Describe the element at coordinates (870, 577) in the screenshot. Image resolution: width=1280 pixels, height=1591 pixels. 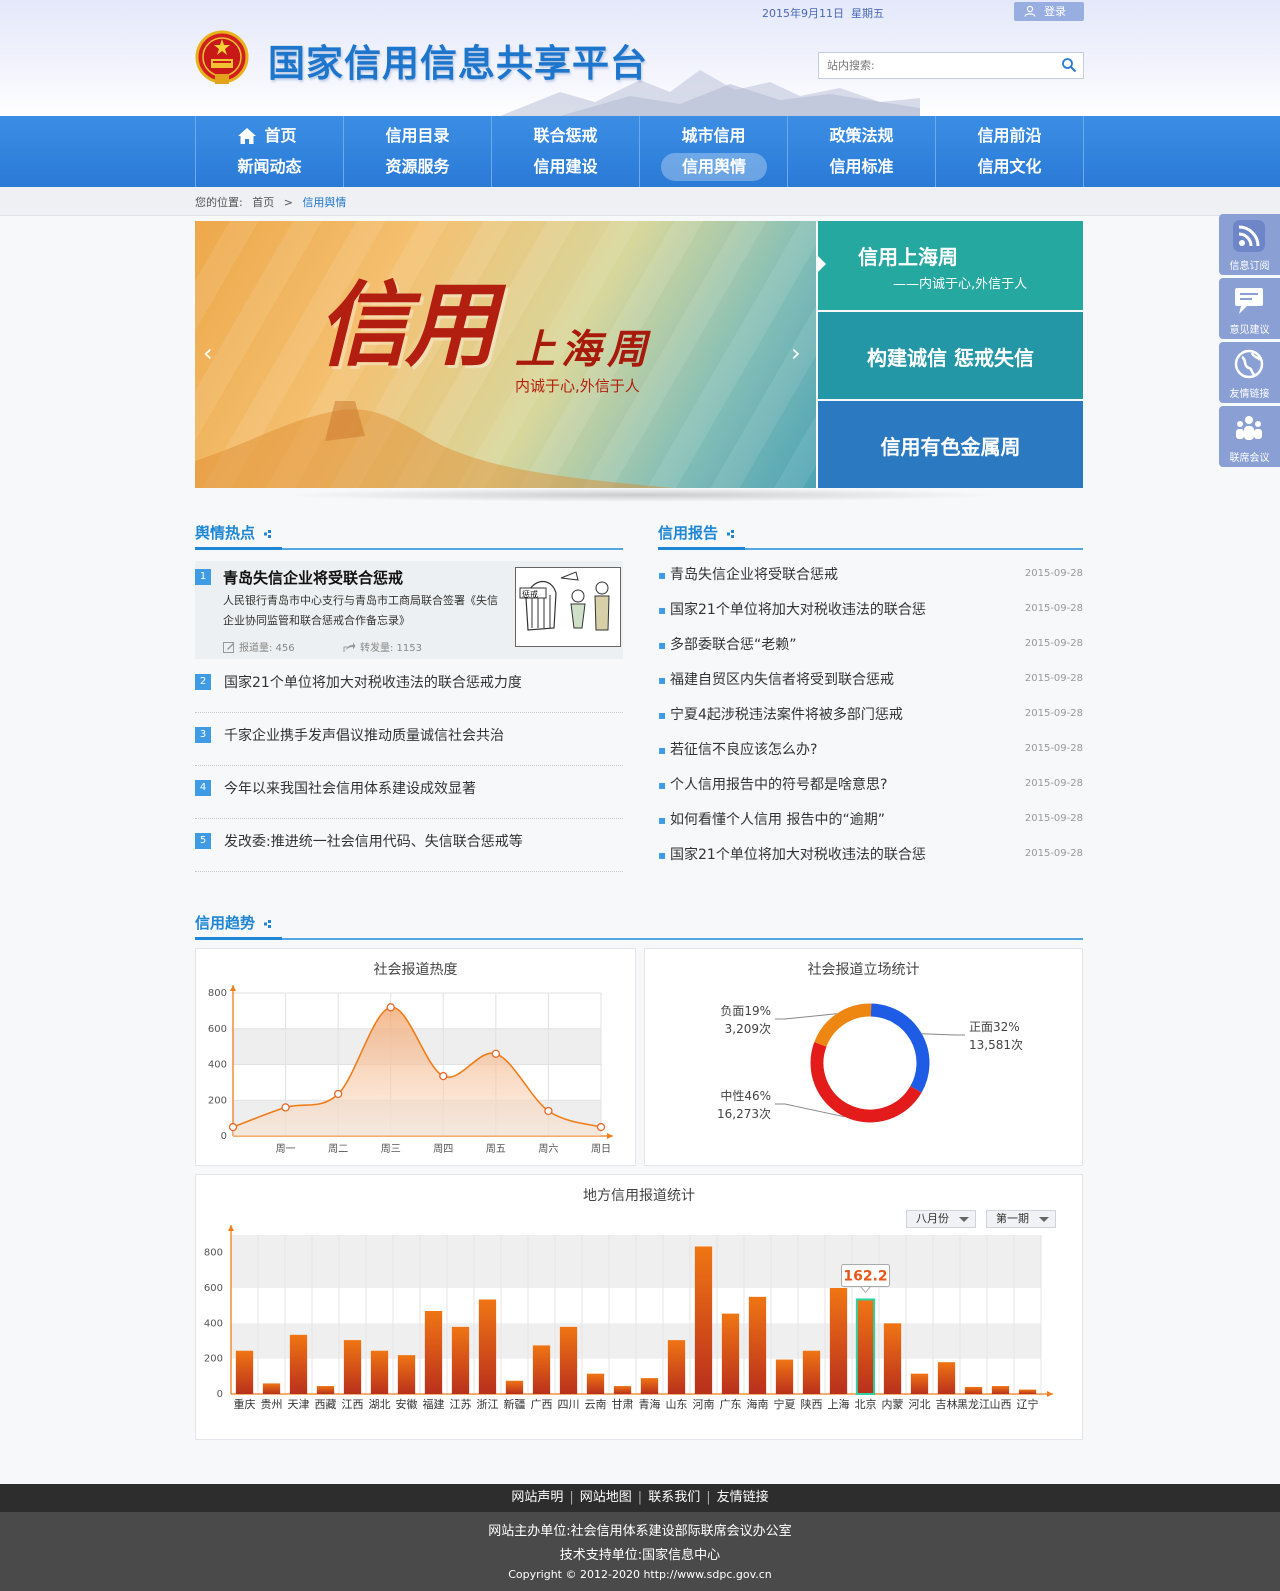
I see `report-list-item: ▪ 青岛失信企业将受联合惩戒 2015-09-28` at that location.